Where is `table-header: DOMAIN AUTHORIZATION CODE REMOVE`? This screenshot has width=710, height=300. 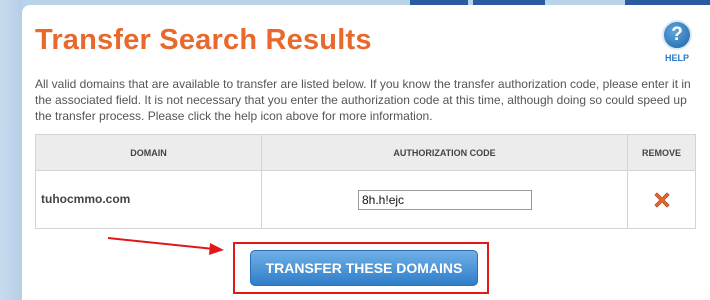 table-header: DOMAIN AUTHORIZATION CODE REMOVE is located at coordinates (365, 153).